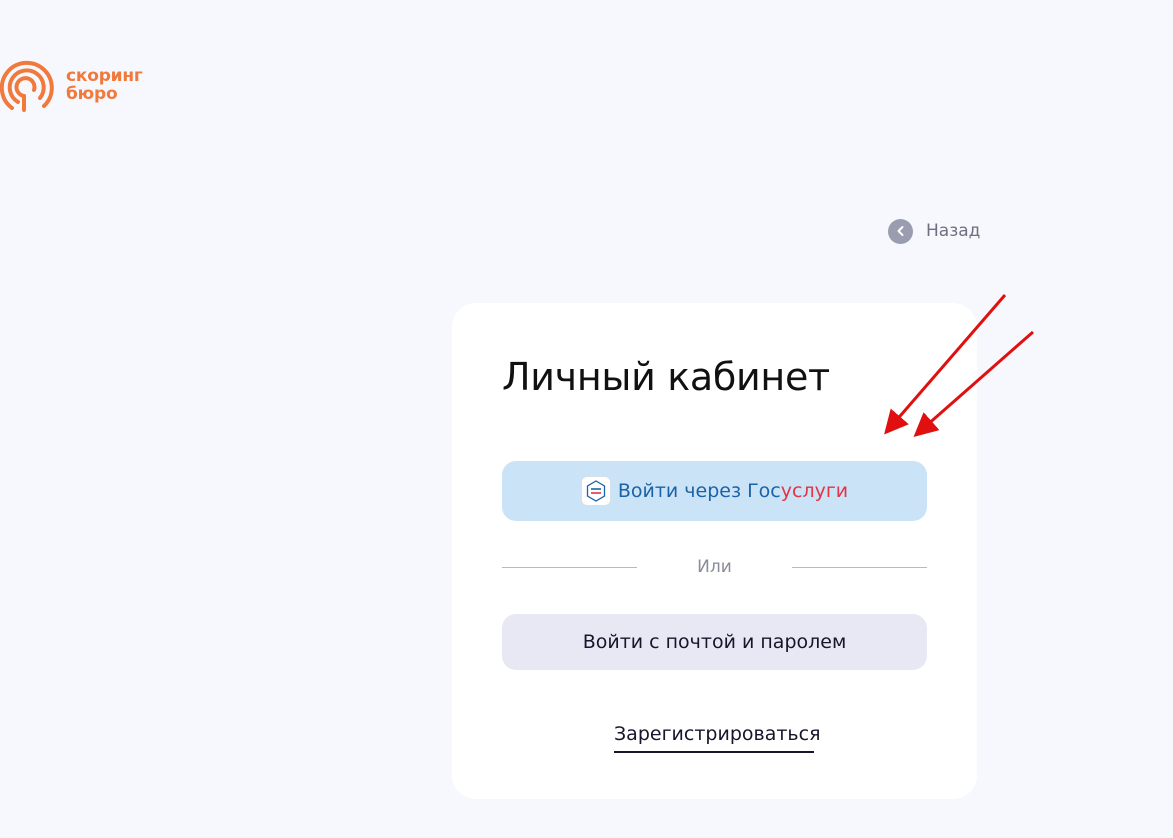 The image size is (1173, 838). Describe the element at coordinates (714, 567) in the screenshot. I see `or-divider: Или` at that location.